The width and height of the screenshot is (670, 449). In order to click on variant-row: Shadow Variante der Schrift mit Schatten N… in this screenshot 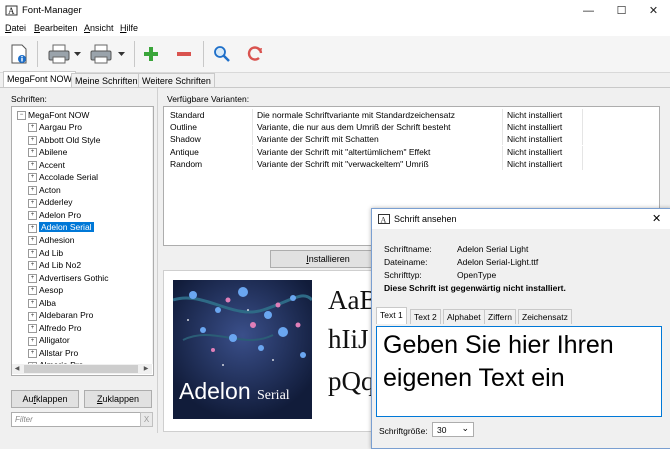, I will do `click(374, 139)`.